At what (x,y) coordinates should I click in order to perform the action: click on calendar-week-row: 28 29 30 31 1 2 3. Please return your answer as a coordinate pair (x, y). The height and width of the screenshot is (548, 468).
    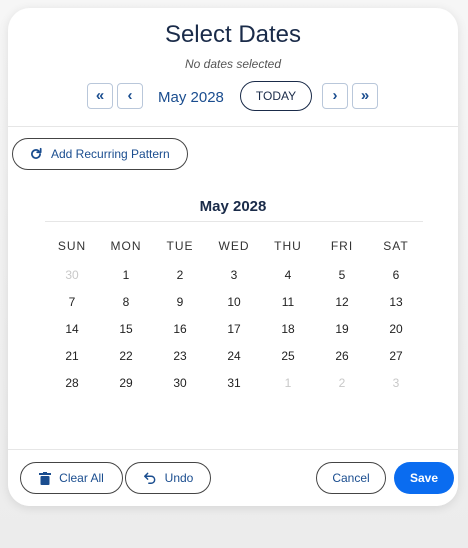
    Looking at the image, I should click on (234, 383).